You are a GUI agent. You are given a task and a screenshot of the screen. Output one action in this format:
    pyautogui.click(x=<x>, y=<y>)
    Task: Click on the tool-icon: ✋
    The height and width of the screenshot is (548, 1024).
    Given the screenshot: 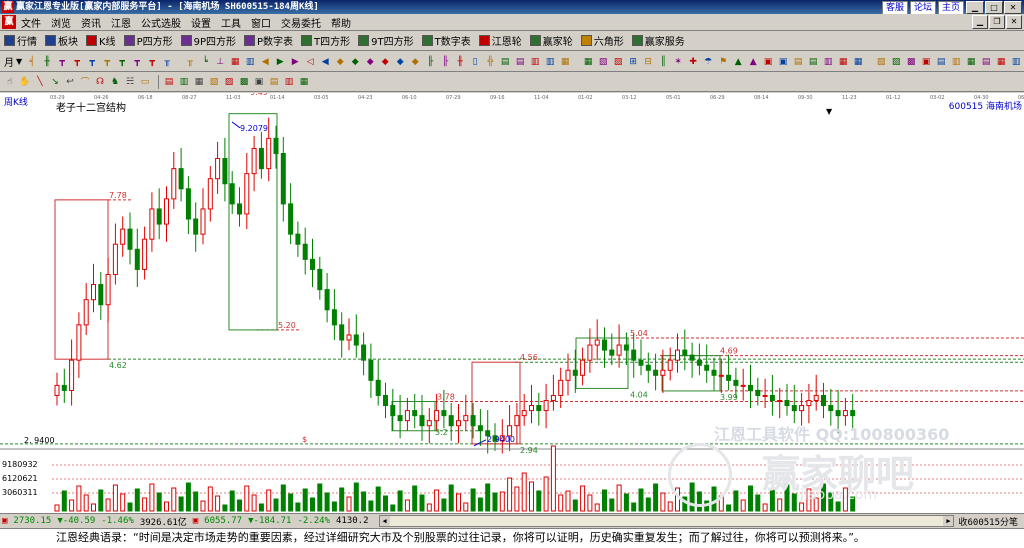 What is the action you would take?
    pyautogui.click(x=25, y=82)
    